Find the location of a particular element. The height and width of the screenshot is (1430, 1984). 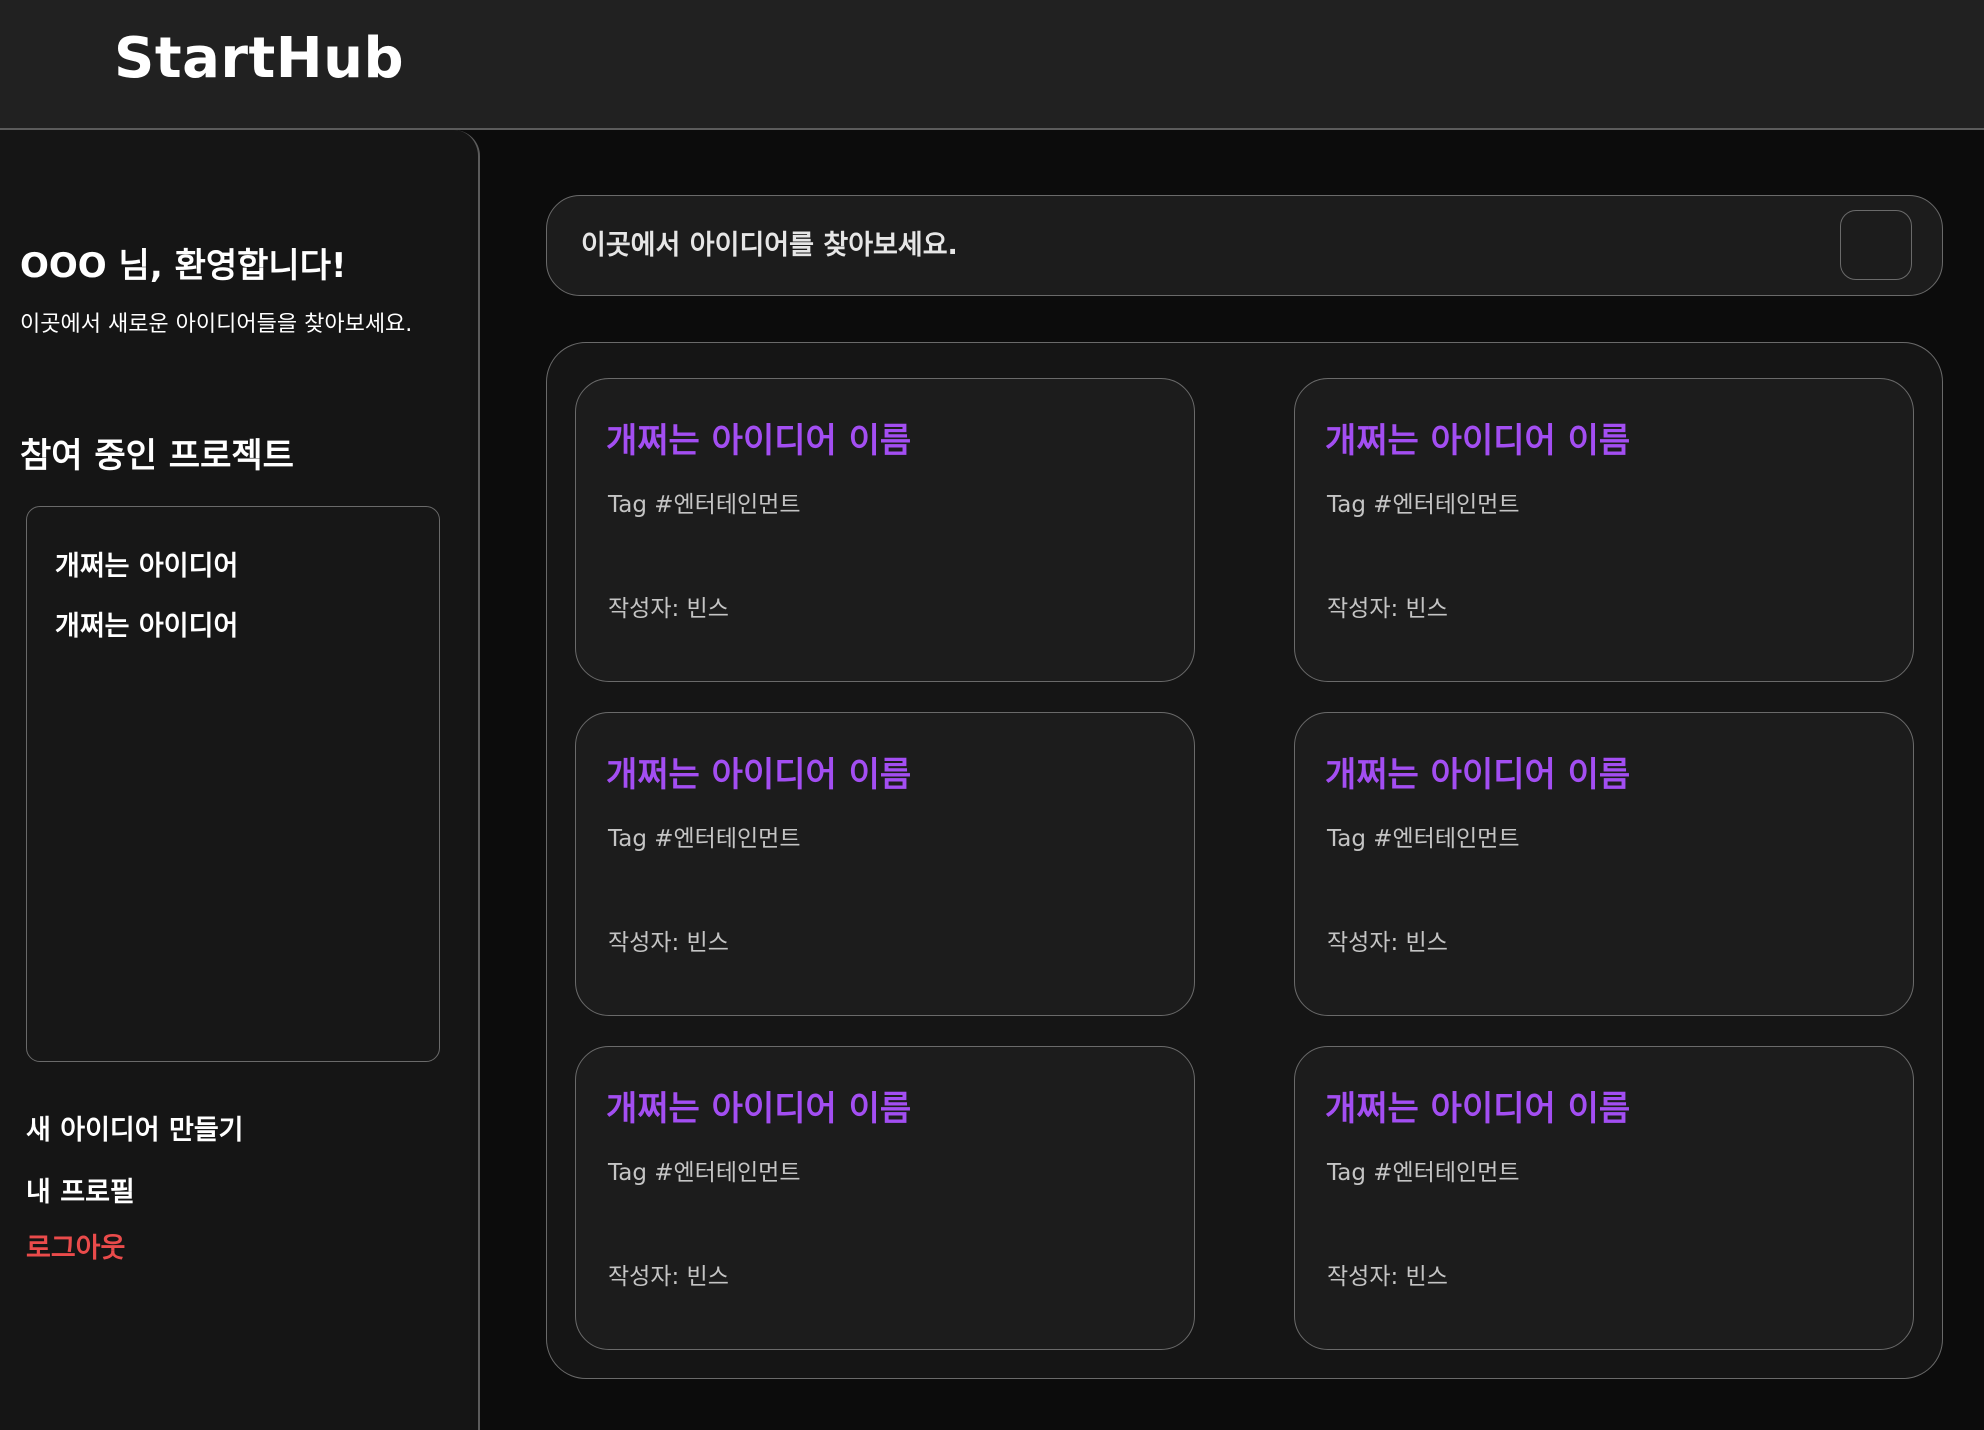

projects-heading: 참여 중인 프로젝트 is located at coordinates (157, 456).